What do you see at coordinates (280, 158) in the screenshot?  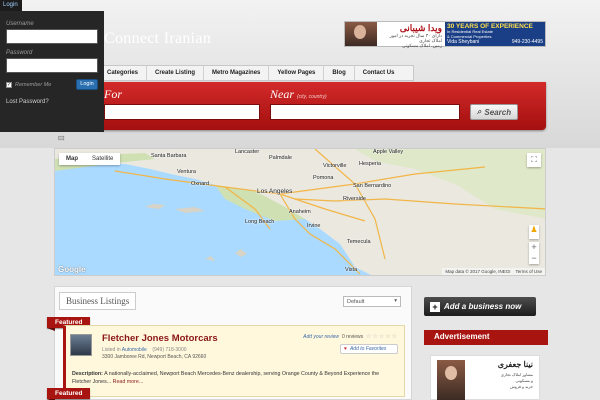 I see `map-city-label: Palmdale` at bounding box center [280, 158].